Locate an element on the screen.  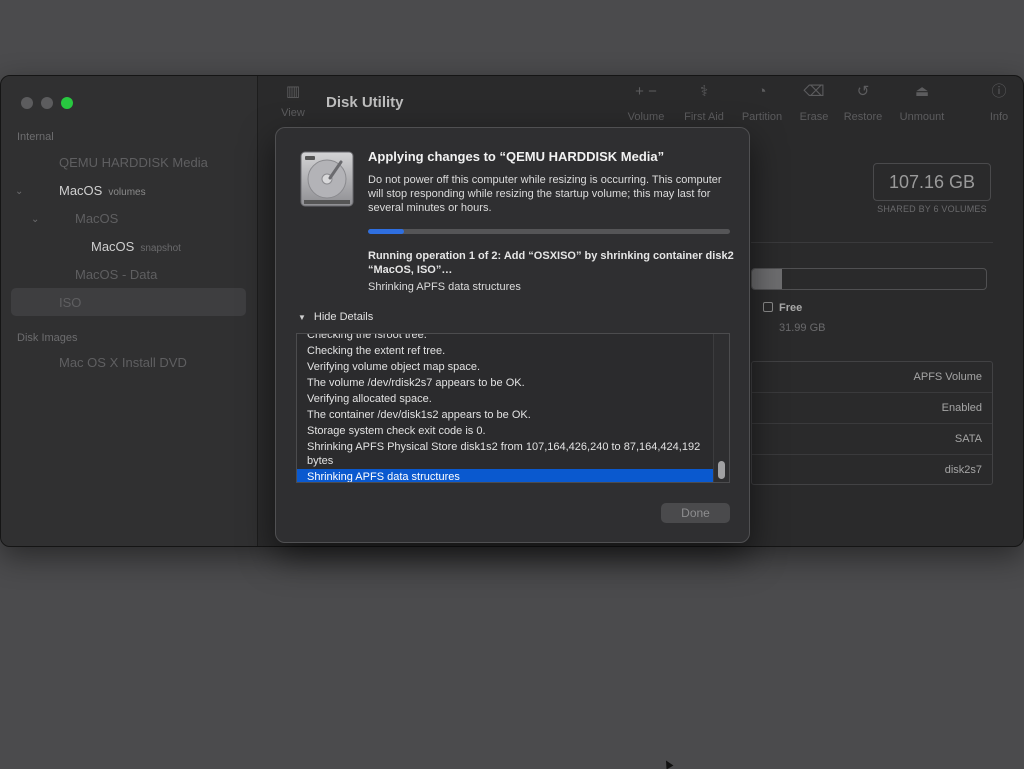
info-row-connection: SATA is located at coordinates (872, 439).